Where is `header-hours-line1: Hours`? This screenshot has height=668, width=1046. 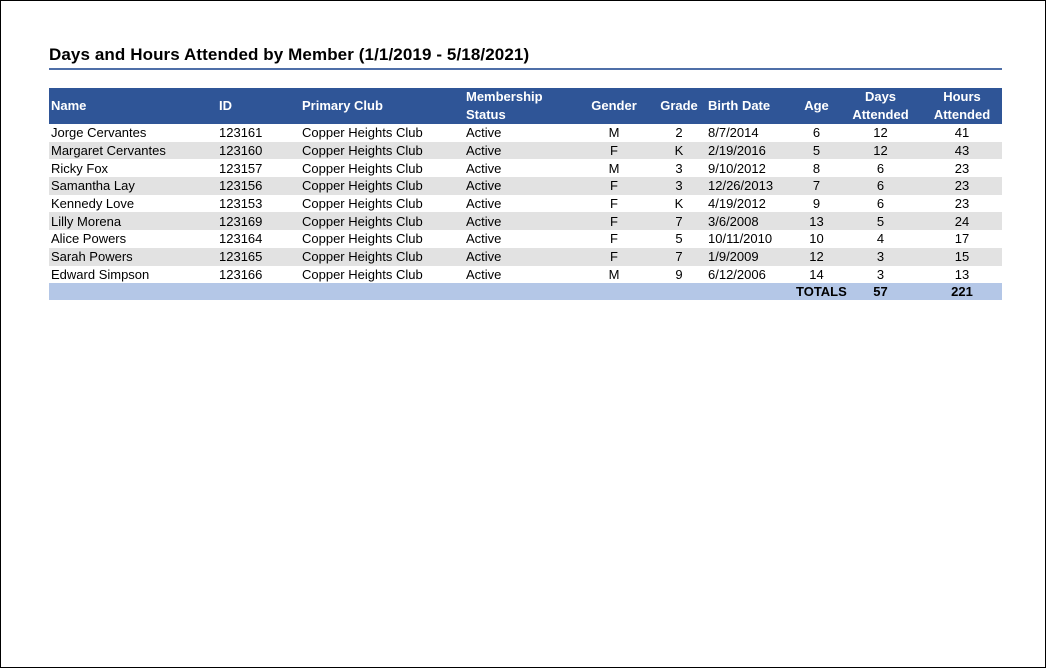 header-hours-line1: Hours is located at coordinates (962, 96).